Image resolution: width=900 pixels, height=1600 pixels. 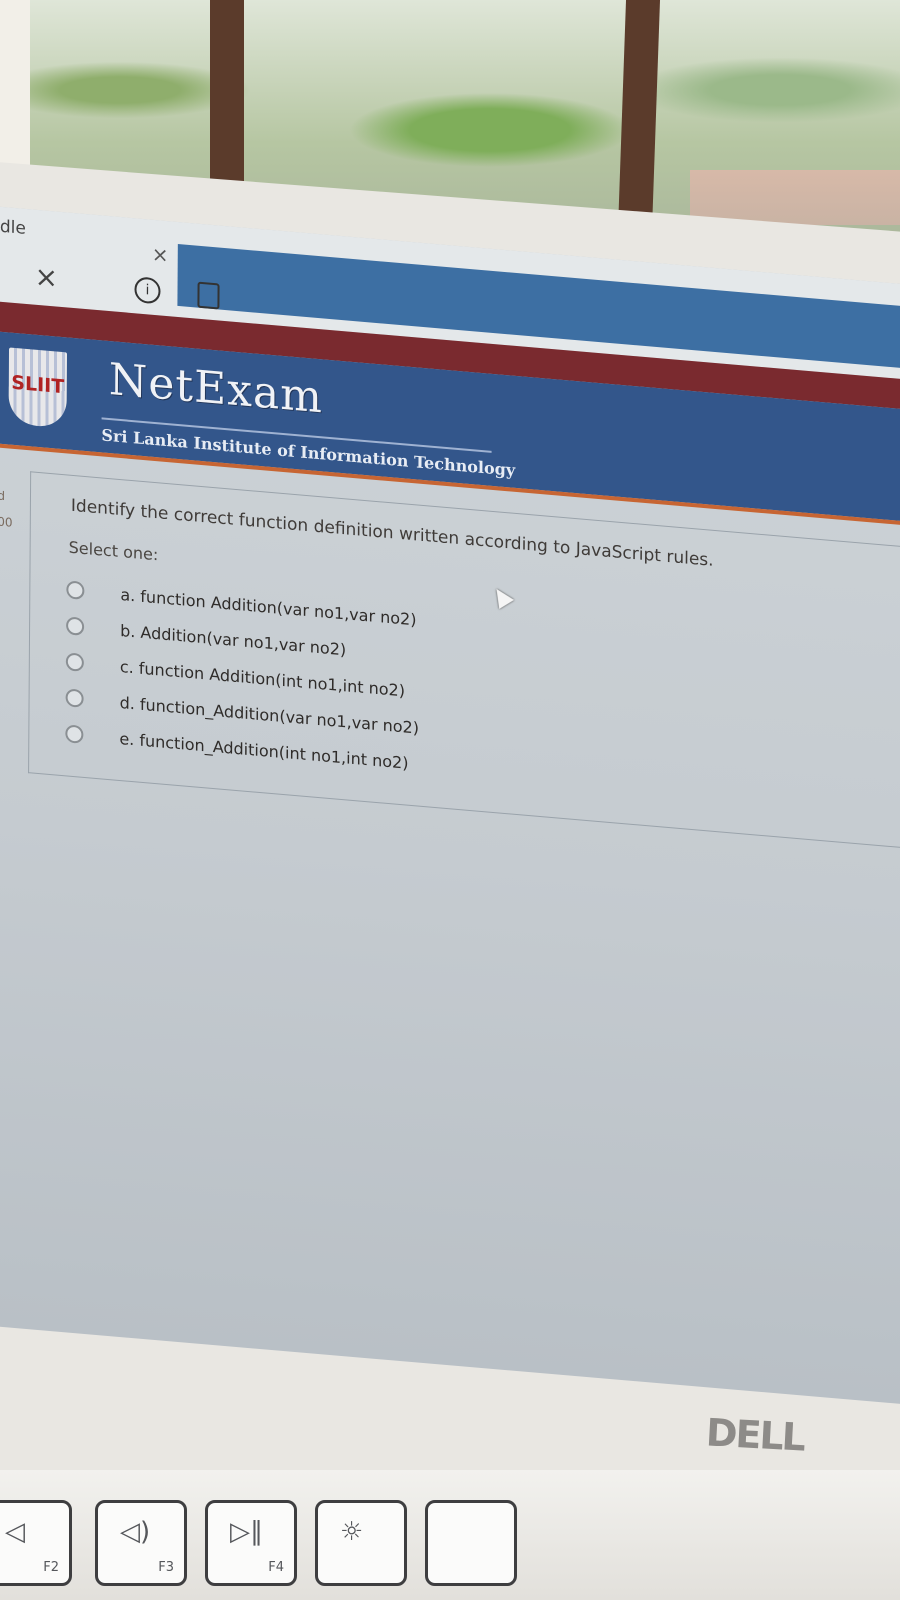 I want to click on f6-key, so click(x=471, y=1543).